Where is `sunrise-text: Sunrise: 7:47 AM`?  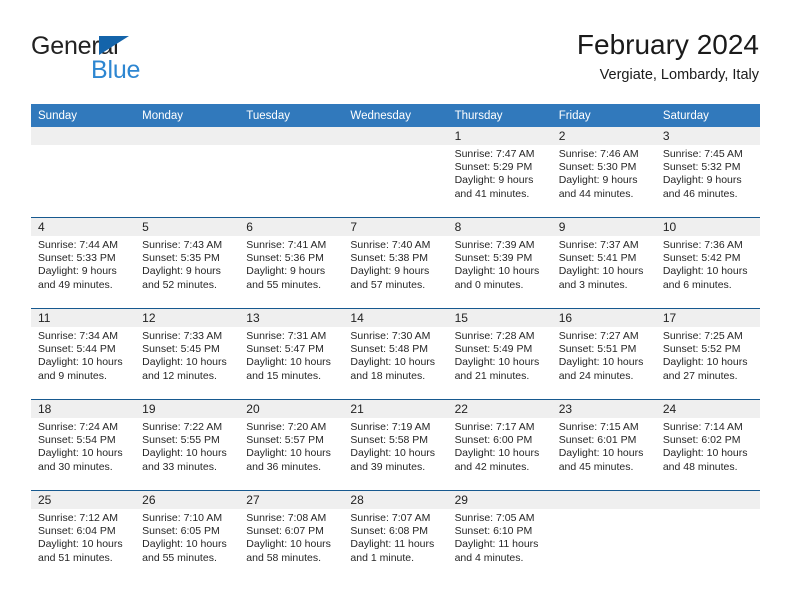
sunrise-text: Sunrise: 7:47 AM is located at coordinates (494, 154).